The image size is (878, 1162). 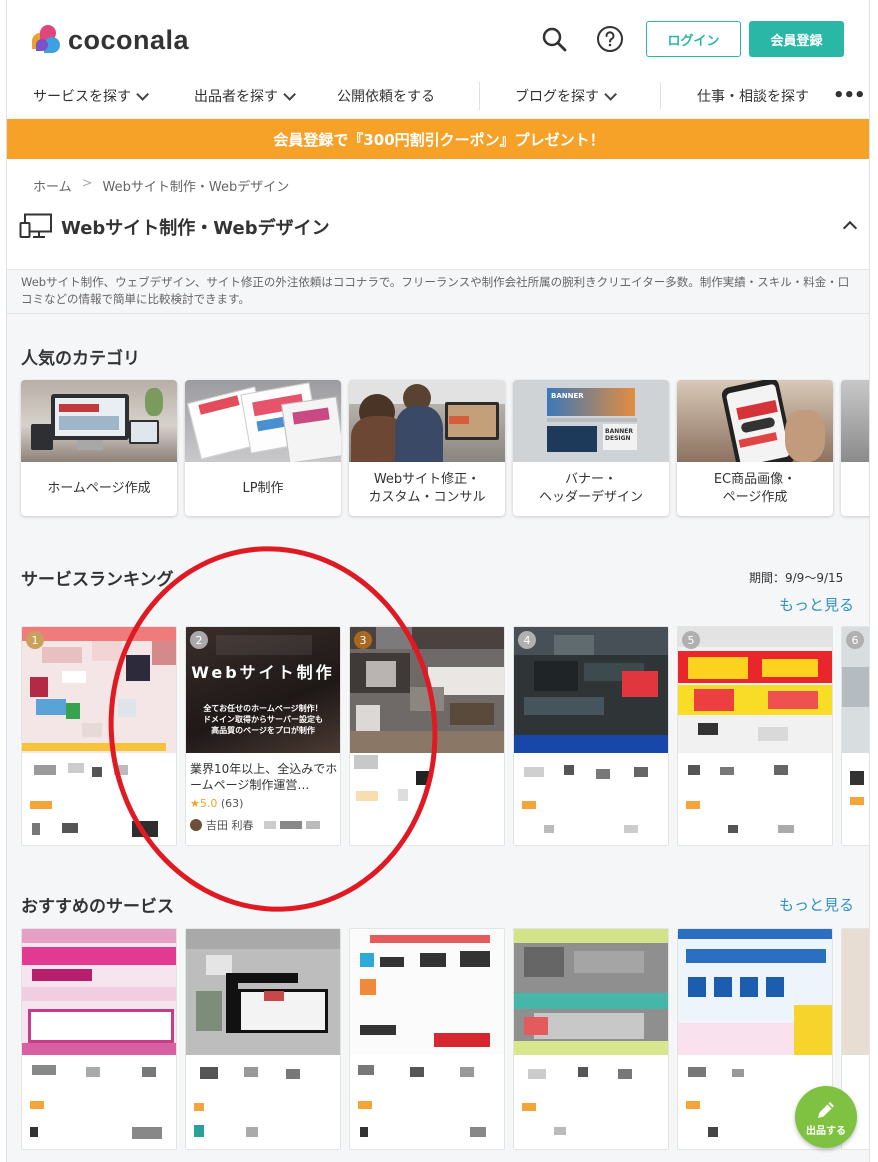 What do you see at coordinates (196, 187) in the screenshot?
I see `breadcrumb-current: Webサイト制作・Webデザイン` at bounding box center [196, 187].